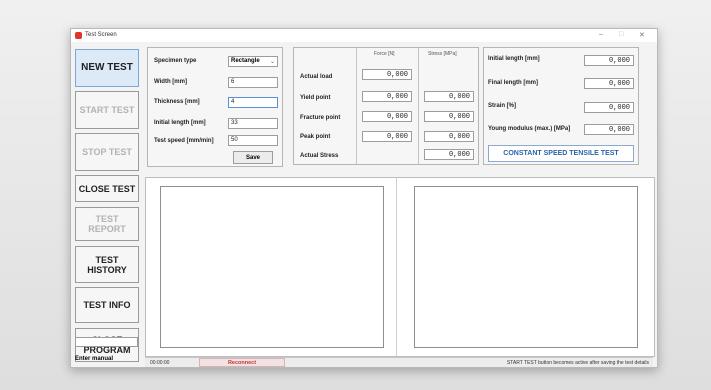  What do you see at coordinates (513, 83) in the screenshot?
I see `final-length-label: Final length [mm]` at bounding box center [513, 83].